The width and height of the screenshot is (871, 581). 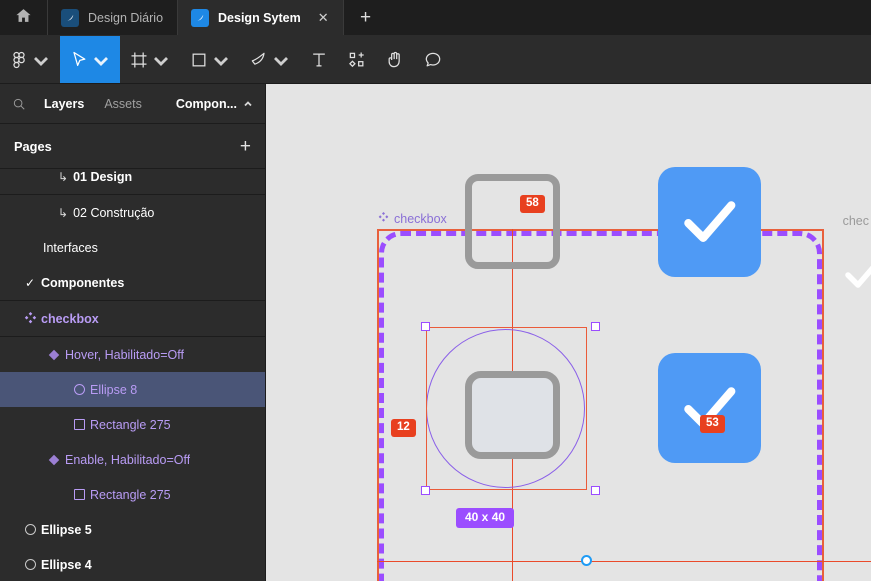 I want to click on tab-design-diario: Design Diário, so click(x=113, y=17).